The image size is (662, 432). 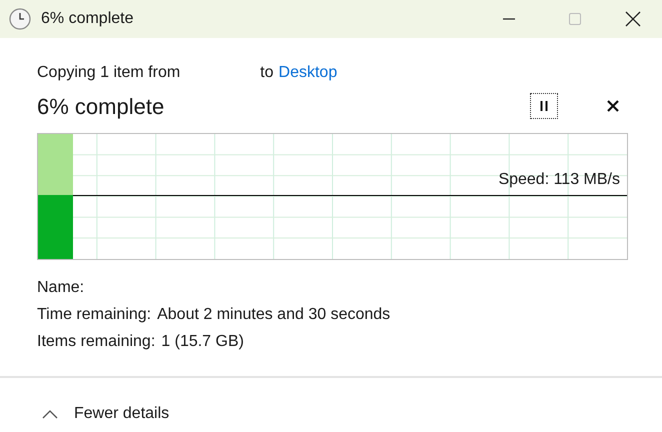 What do you see at coordinates (308, 73) in the screenshot?
I see `destination-link: Desktop` at bounding box center [308, 73].